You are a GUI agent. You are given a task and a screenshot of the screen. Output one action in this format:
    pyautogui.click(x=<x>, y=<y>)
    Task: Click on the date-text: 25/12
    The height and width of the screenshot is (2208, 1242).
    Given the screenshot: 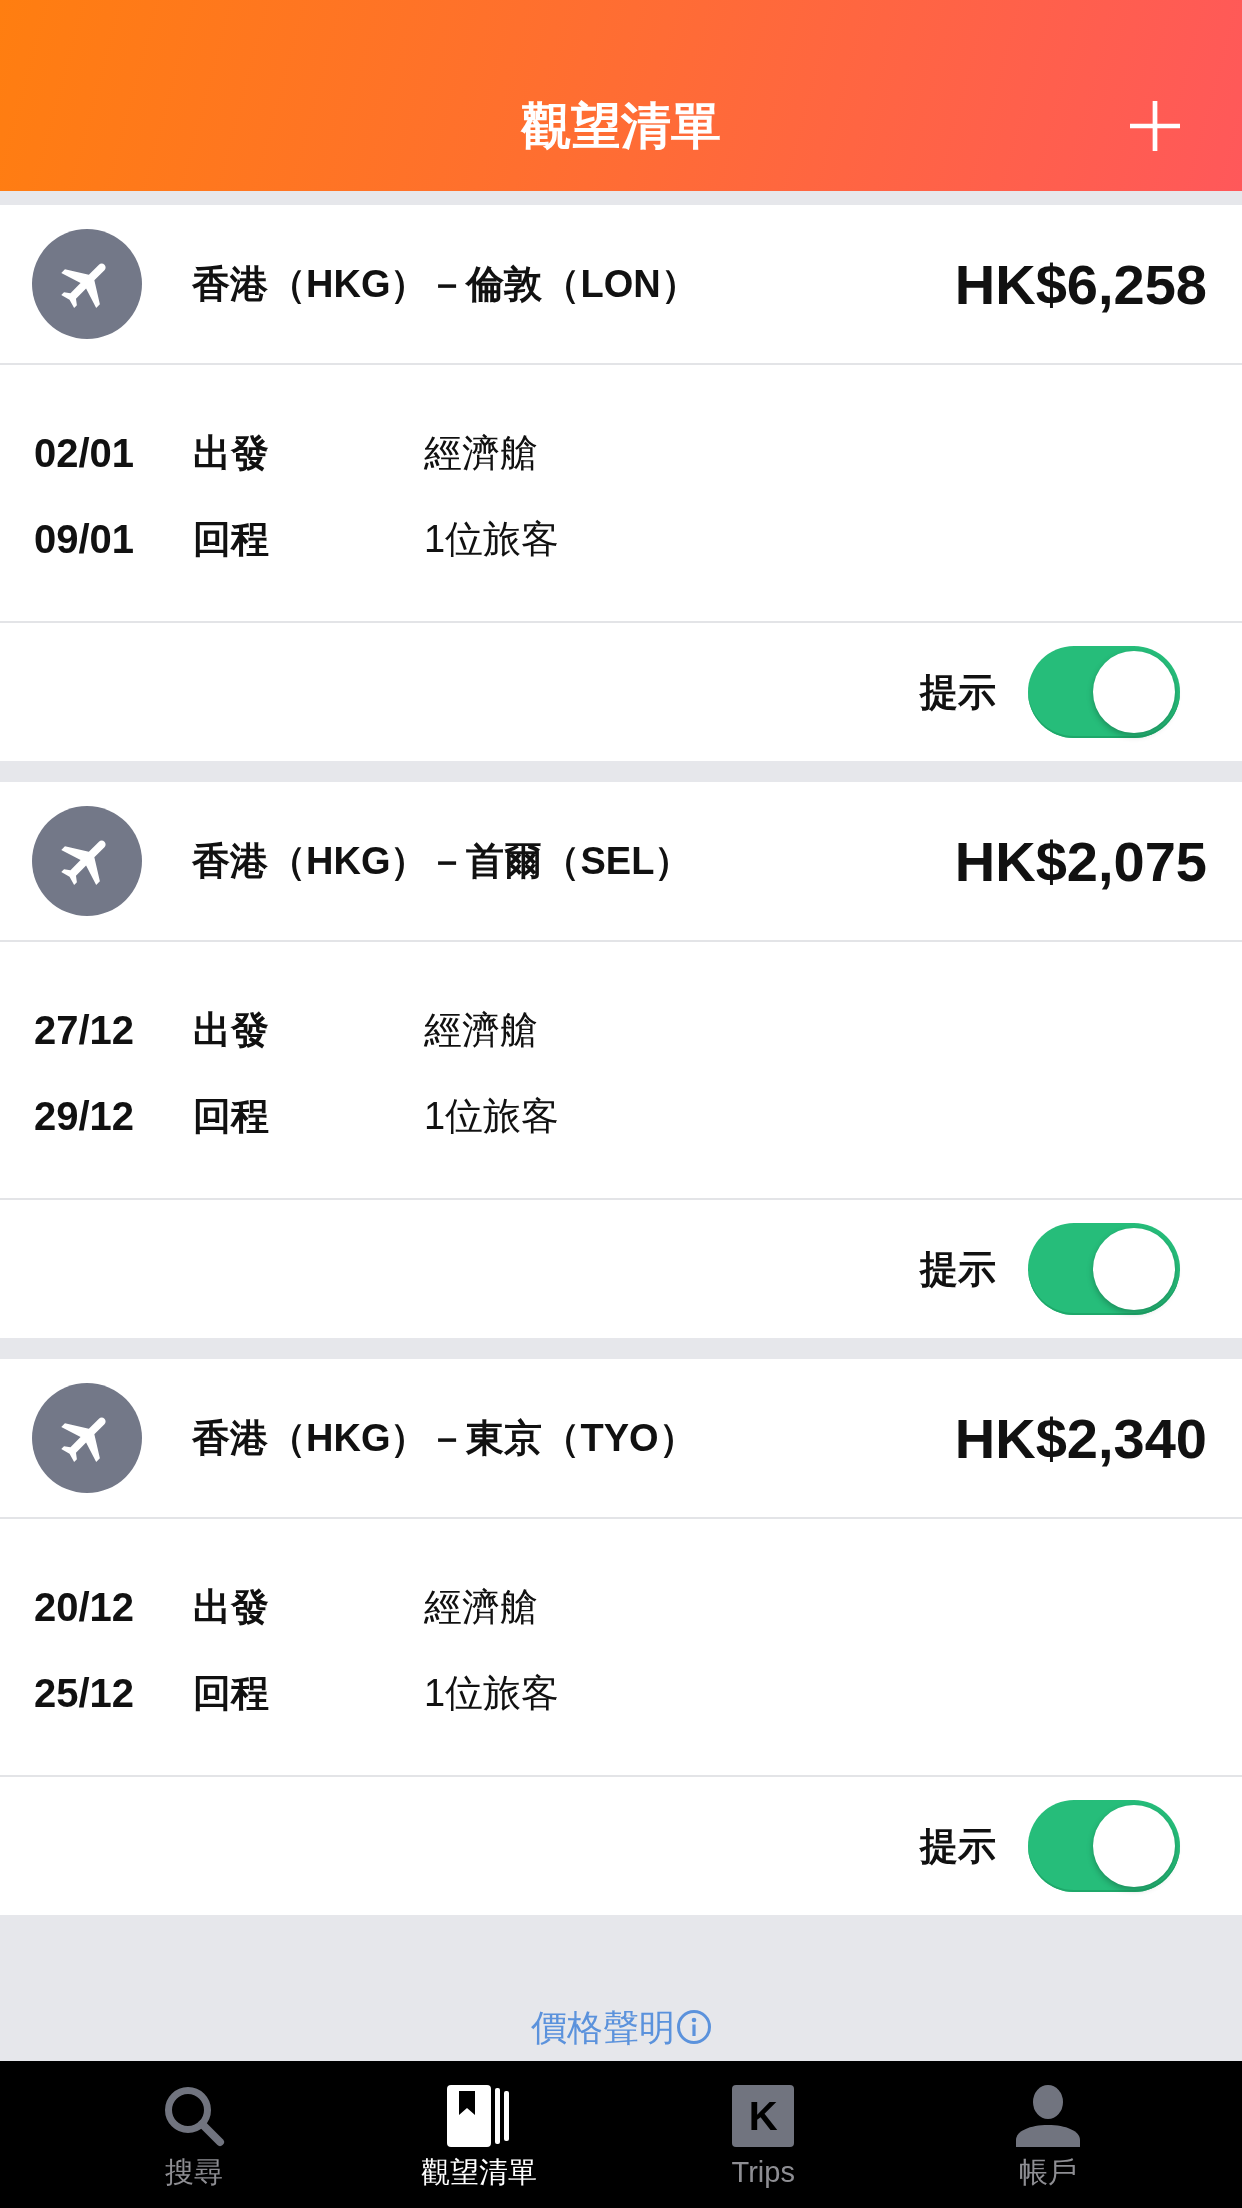 What is the action you would take?
    pyautogui.click(x=84, y=1693)
    